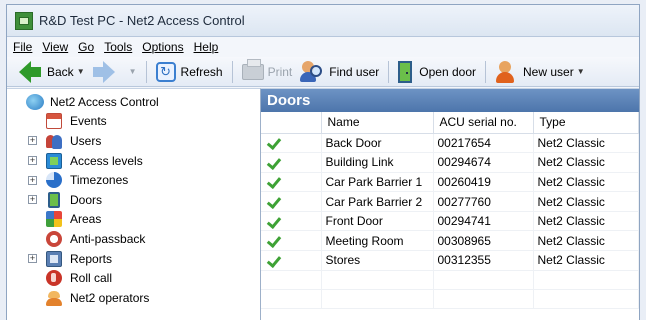 The image size is (646, 320). I want to click on forward-dropdown-icon: ▼, so click(133, 71).